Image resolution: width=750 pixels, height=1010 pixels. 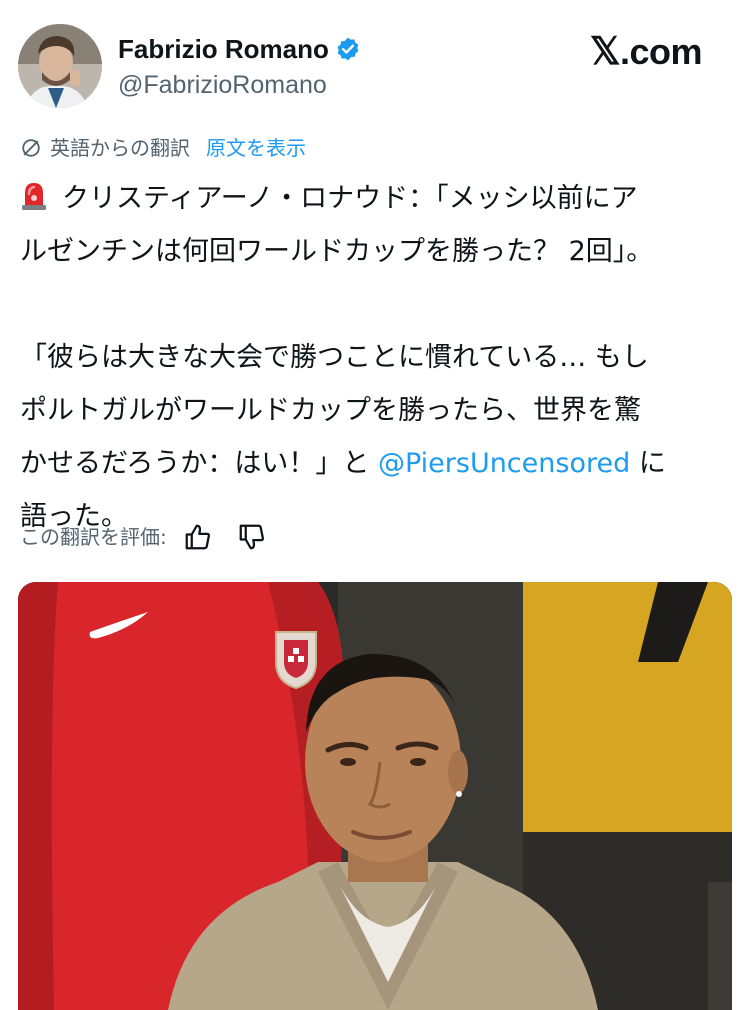 What do you see at coordinates (31, 148) in the screenshot?
I see `globe-icon` at bounding box center [31, 148].